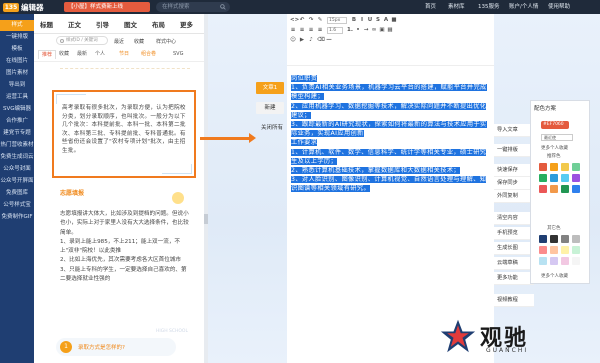 This screenshot has width=600, height=363. Describe the element at coordinates (514, 248) in the screenshot. I see `long-image-button: 生成长图` at that location.